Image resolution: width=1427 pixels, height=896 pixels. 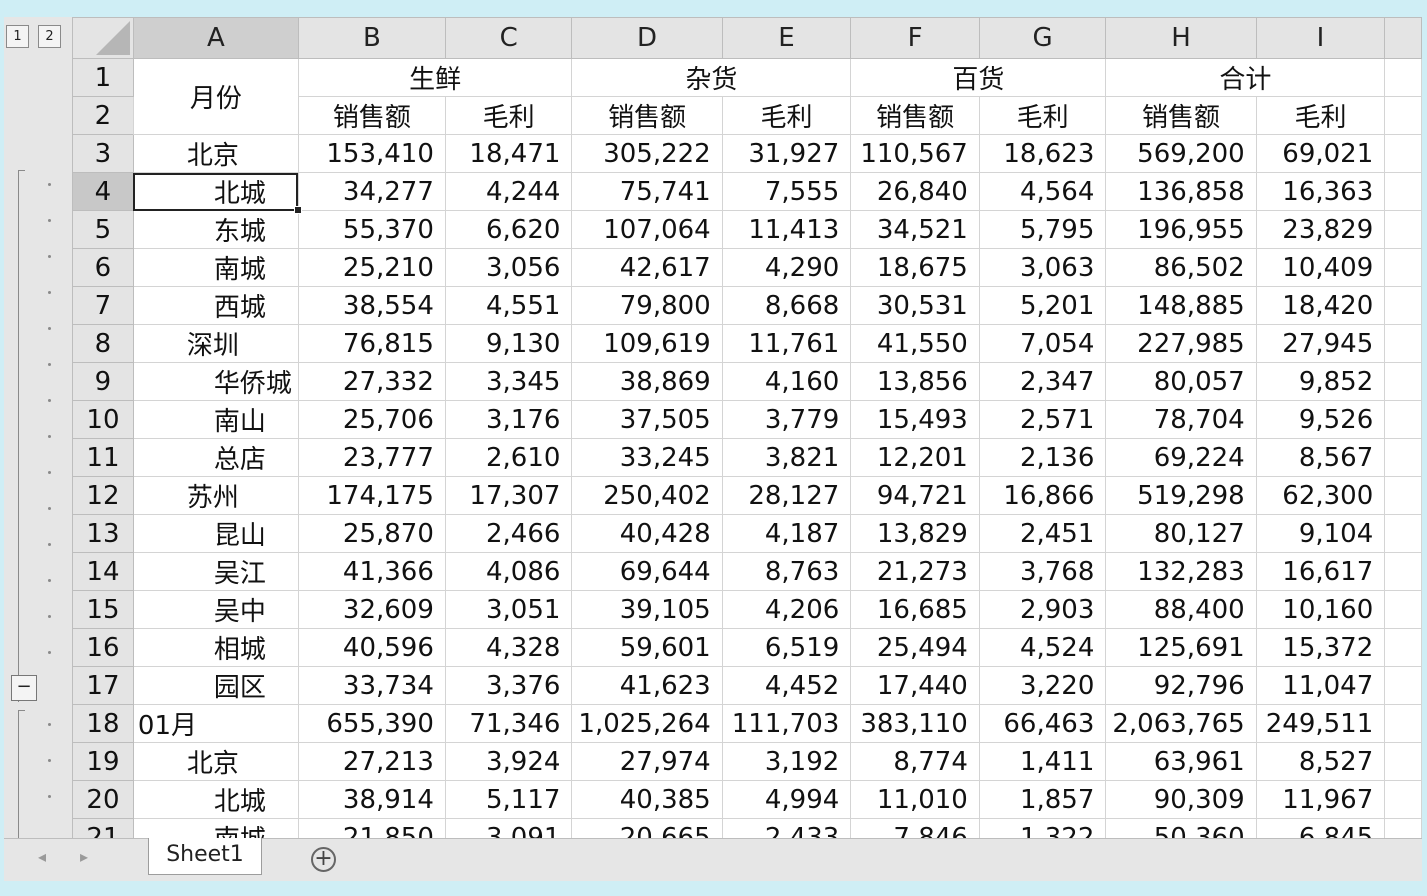 I want to click on value-cell: 30,531, so click(x=915, y=305).